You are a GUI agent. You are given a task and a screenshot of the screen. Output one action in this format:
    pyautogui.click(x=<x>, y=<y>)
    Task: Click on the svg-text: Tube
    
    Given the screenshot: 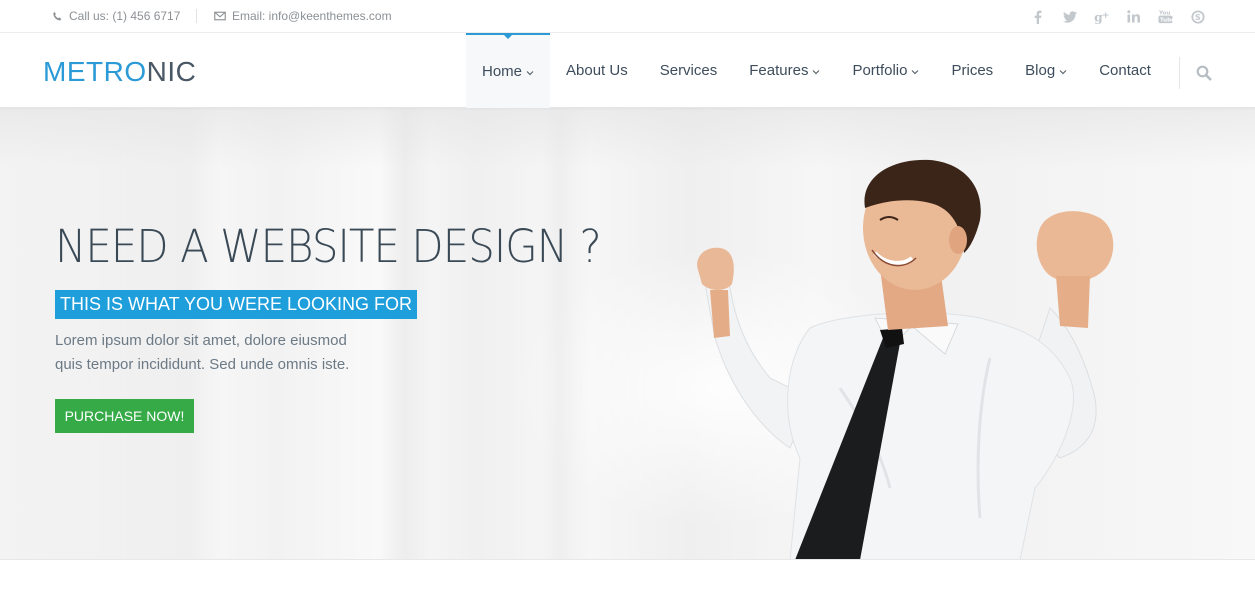 What is the action you would take?
    pyautogui.click(x=1166, y=21)
    